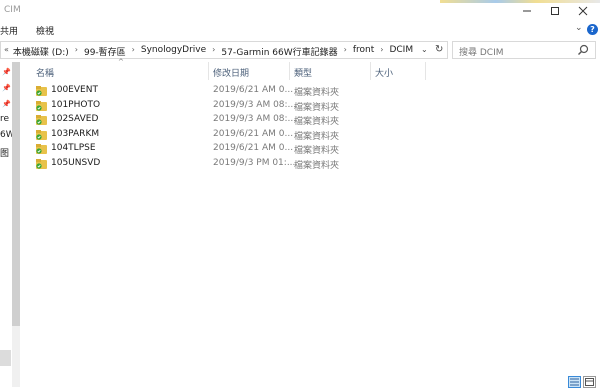 This screenshot has width=600, height=391. What do you see at coordinates (300, 11) in the screenshot?
I see `title-bar: CIM` at bounding box center [300, 11].